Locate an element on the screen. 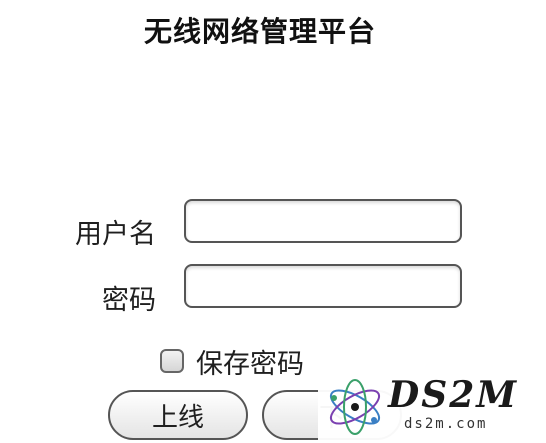 This screenshot has width=546, height=443. watermark: DS2M ds2m.com is located at coordinates (432, 406).